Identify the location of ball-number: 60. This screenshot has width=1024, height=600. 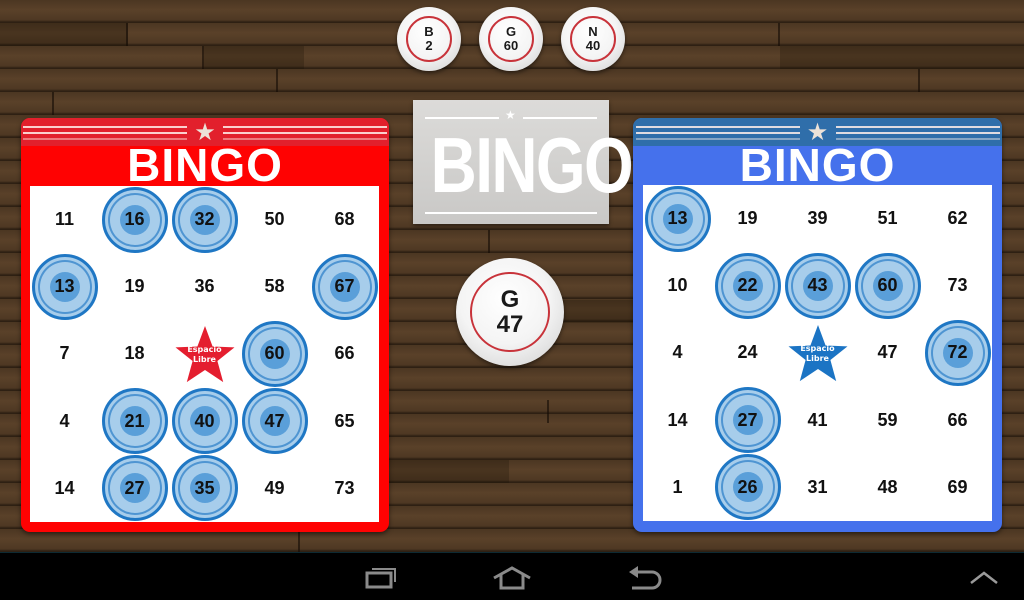
(511, 45).